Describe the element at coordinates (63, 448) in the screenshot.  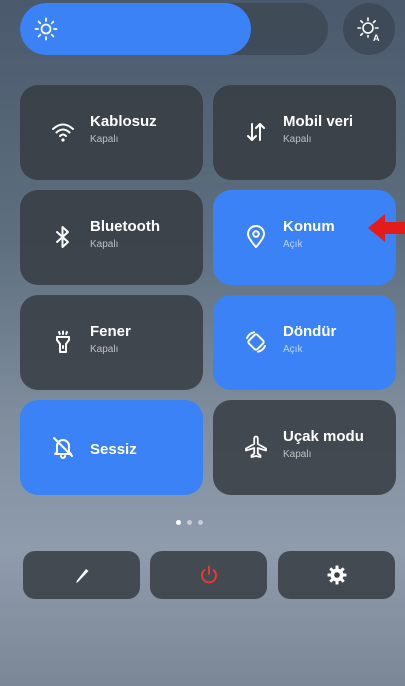
I see `mute-bell-icon` at that location.